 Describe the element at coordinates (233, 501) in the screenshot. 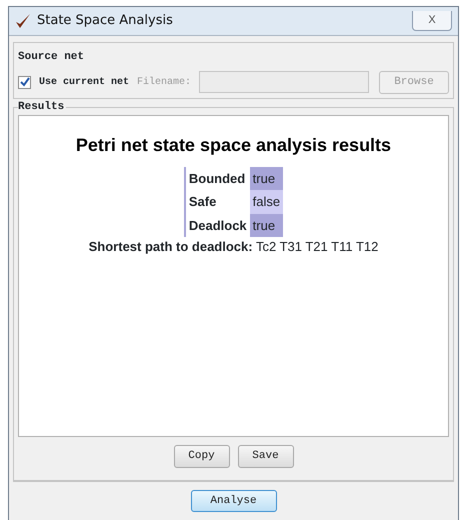

I see `analyse-button: Analyse` at that location.